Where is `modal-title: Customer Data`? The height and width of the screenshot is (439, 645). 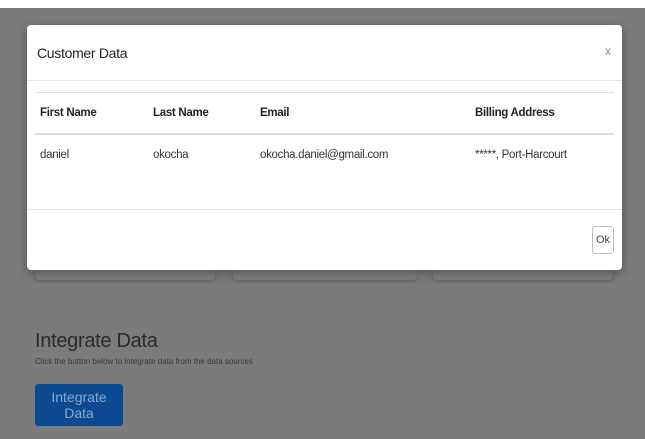
modal-title: Customer Data is located at coordinates (82, 53).